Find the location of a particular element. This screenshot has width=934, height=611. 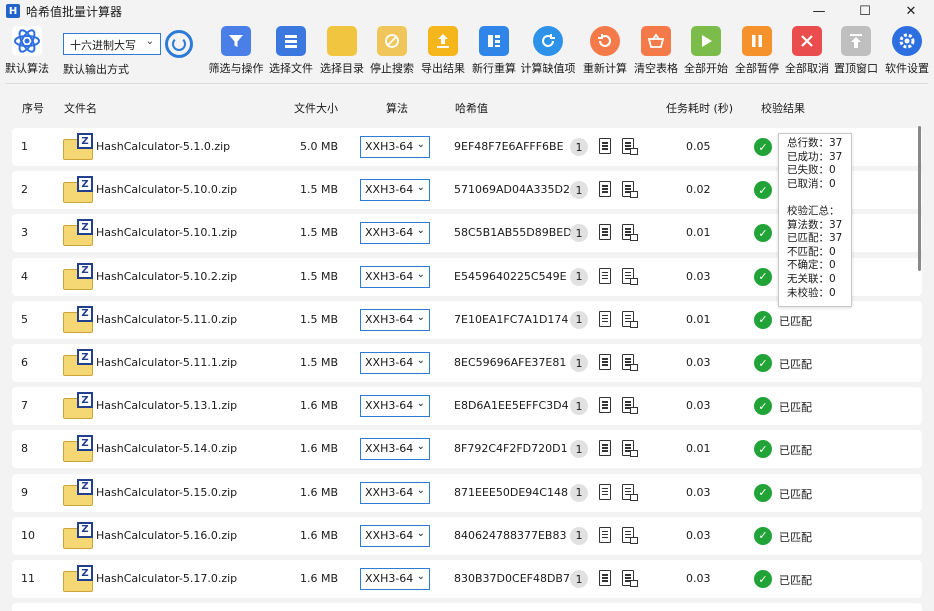

close-window-button: ✕ is located at coordinates (911, 11).